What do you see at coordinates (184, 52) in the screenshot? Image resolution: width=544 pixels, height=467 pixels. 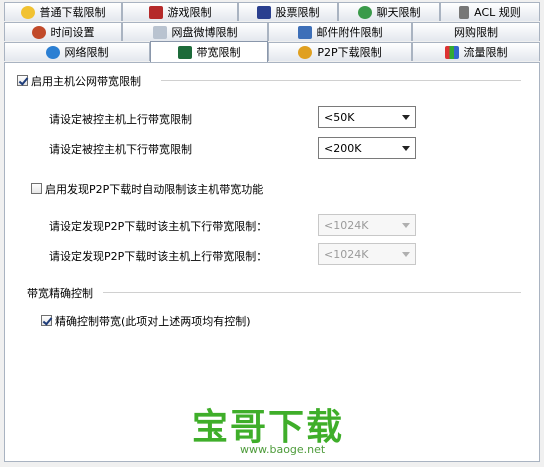 I see `monitor-icon` at bounding box center [184, 52].